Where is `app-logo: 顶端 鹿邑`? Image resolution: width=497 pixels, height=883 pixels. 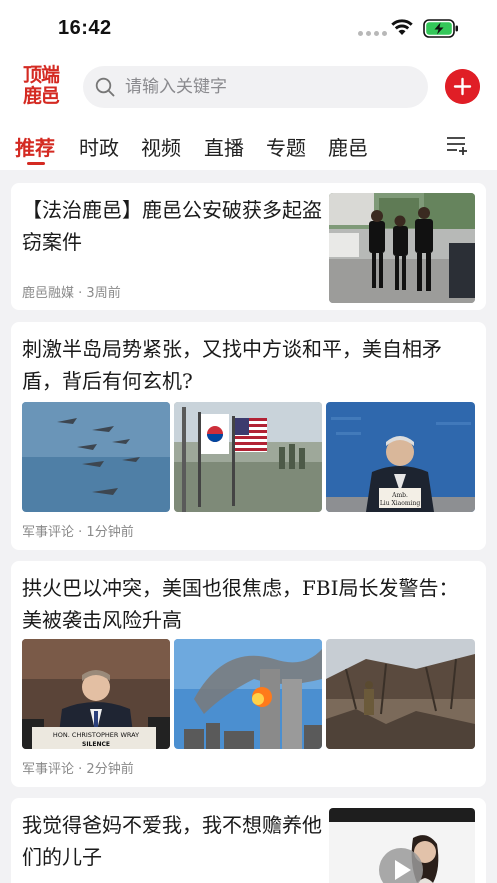 app-logo: 顶端 鹿邑 is located at coordinates (47, 87).